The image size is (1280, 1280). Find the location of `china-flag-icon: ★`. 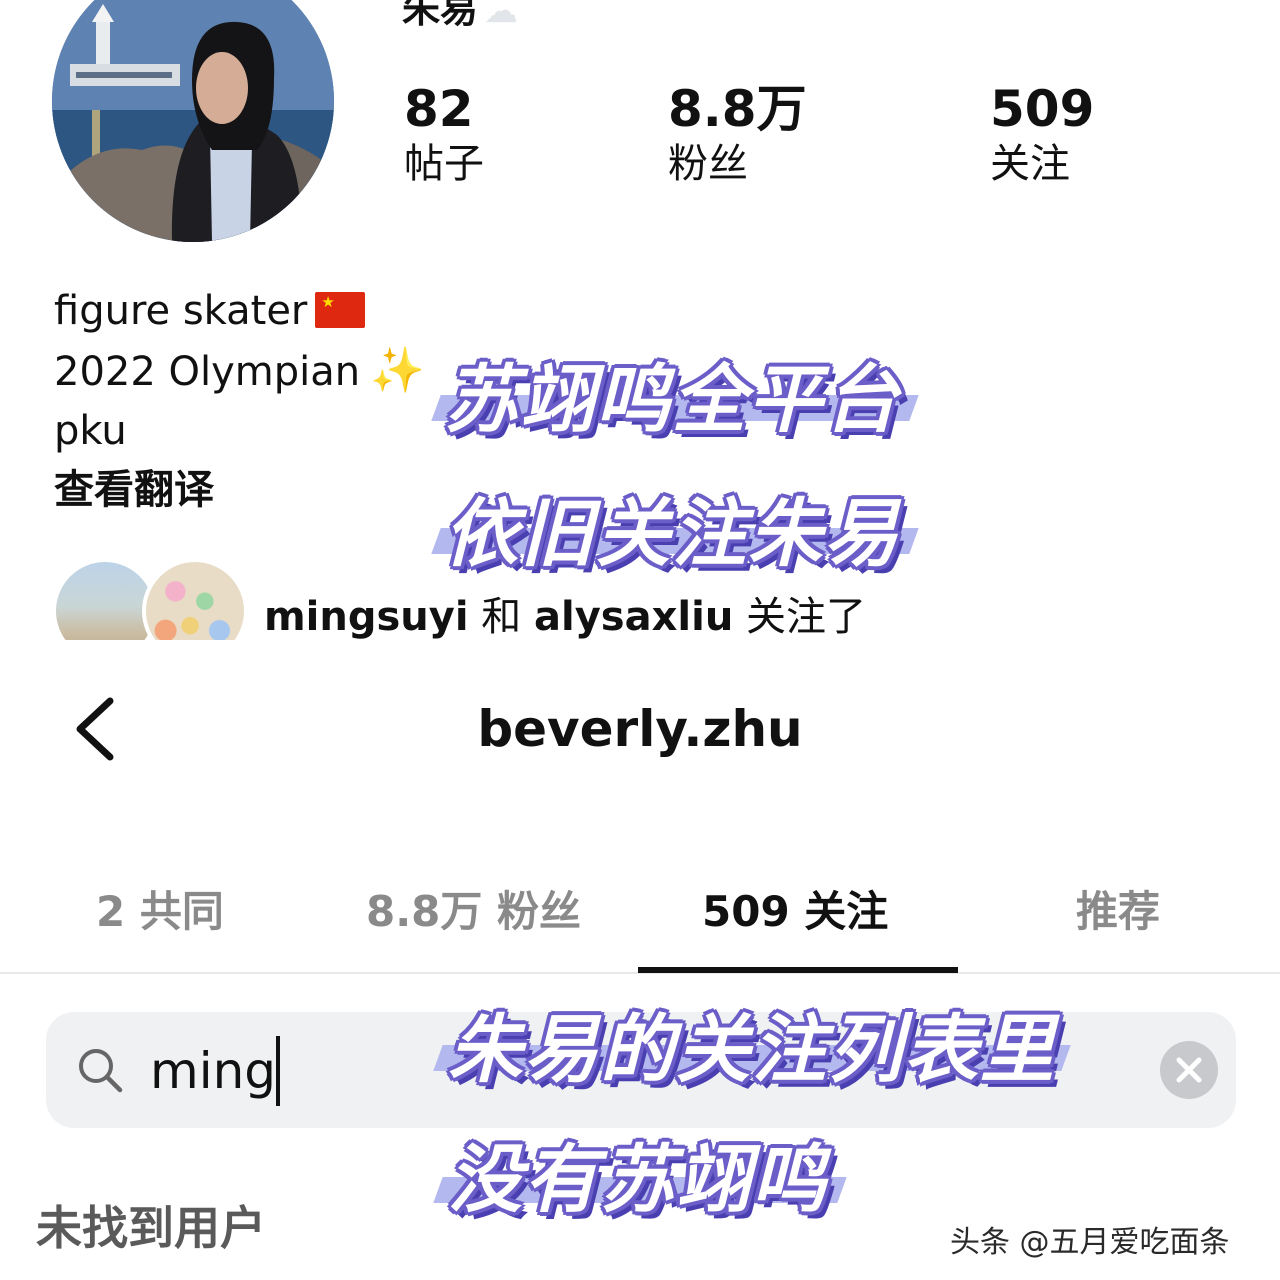

china-flag-icon: ★ is located at coordinates (340, 310).